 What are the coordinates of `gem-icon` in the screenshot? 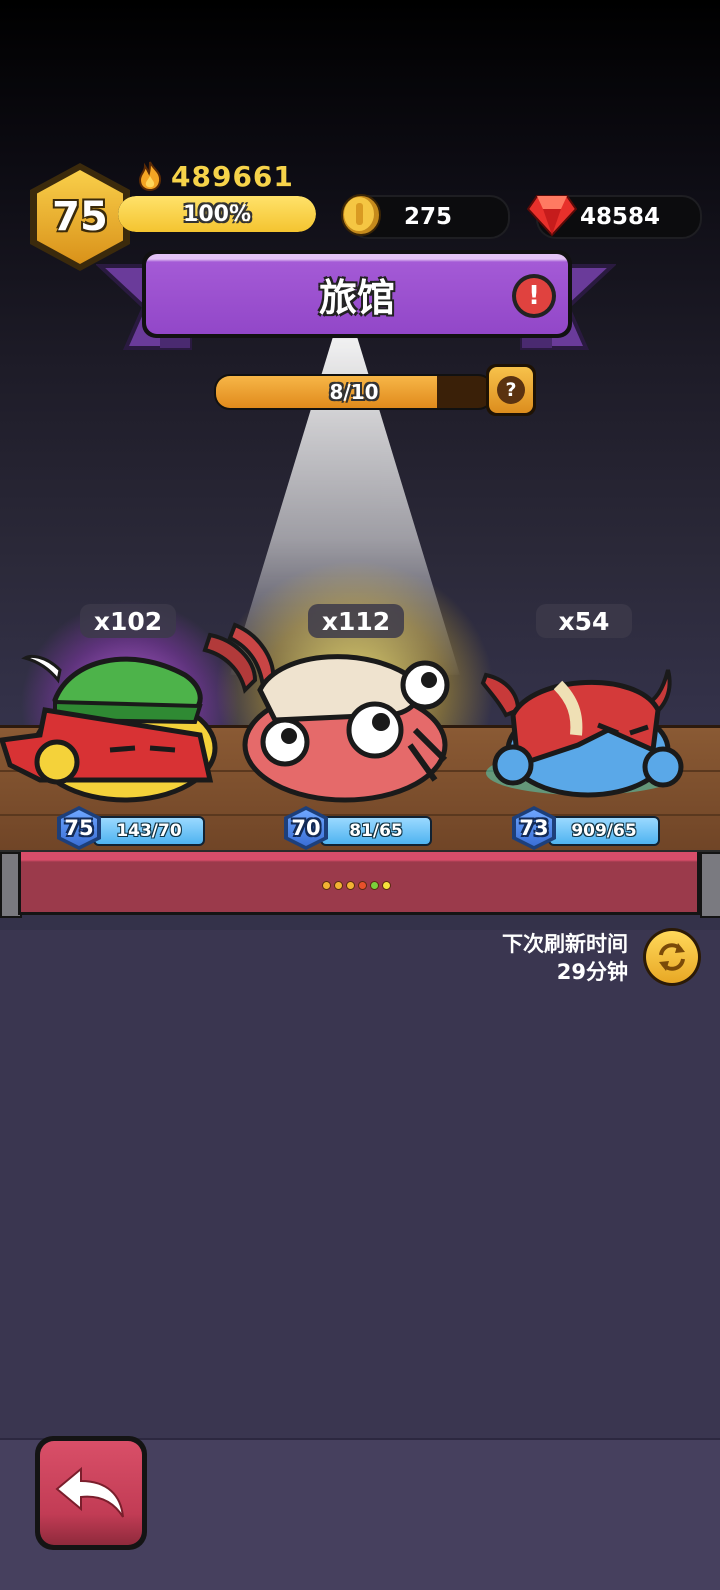 It's located at (552, 216).